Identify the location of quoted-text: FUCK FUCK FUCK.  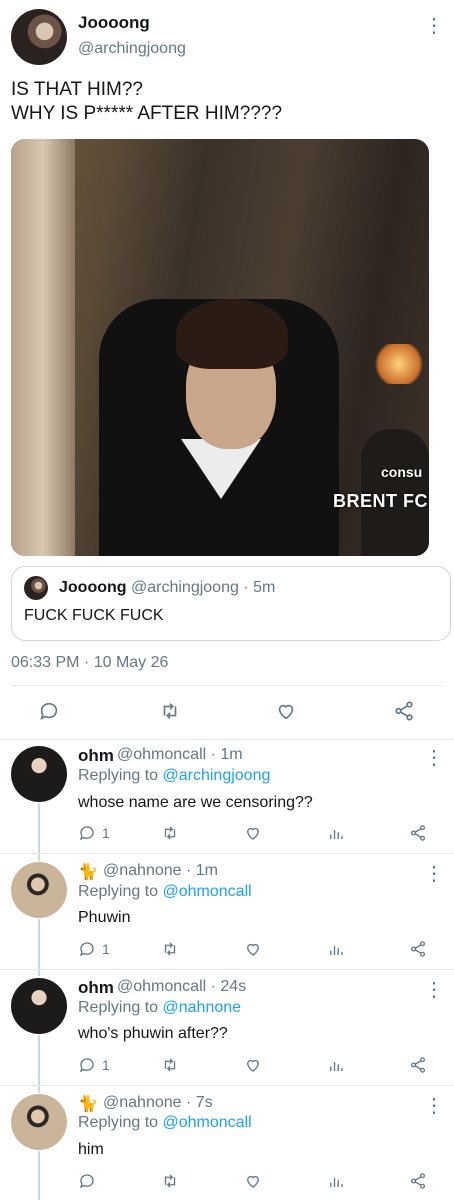
(94, 615).